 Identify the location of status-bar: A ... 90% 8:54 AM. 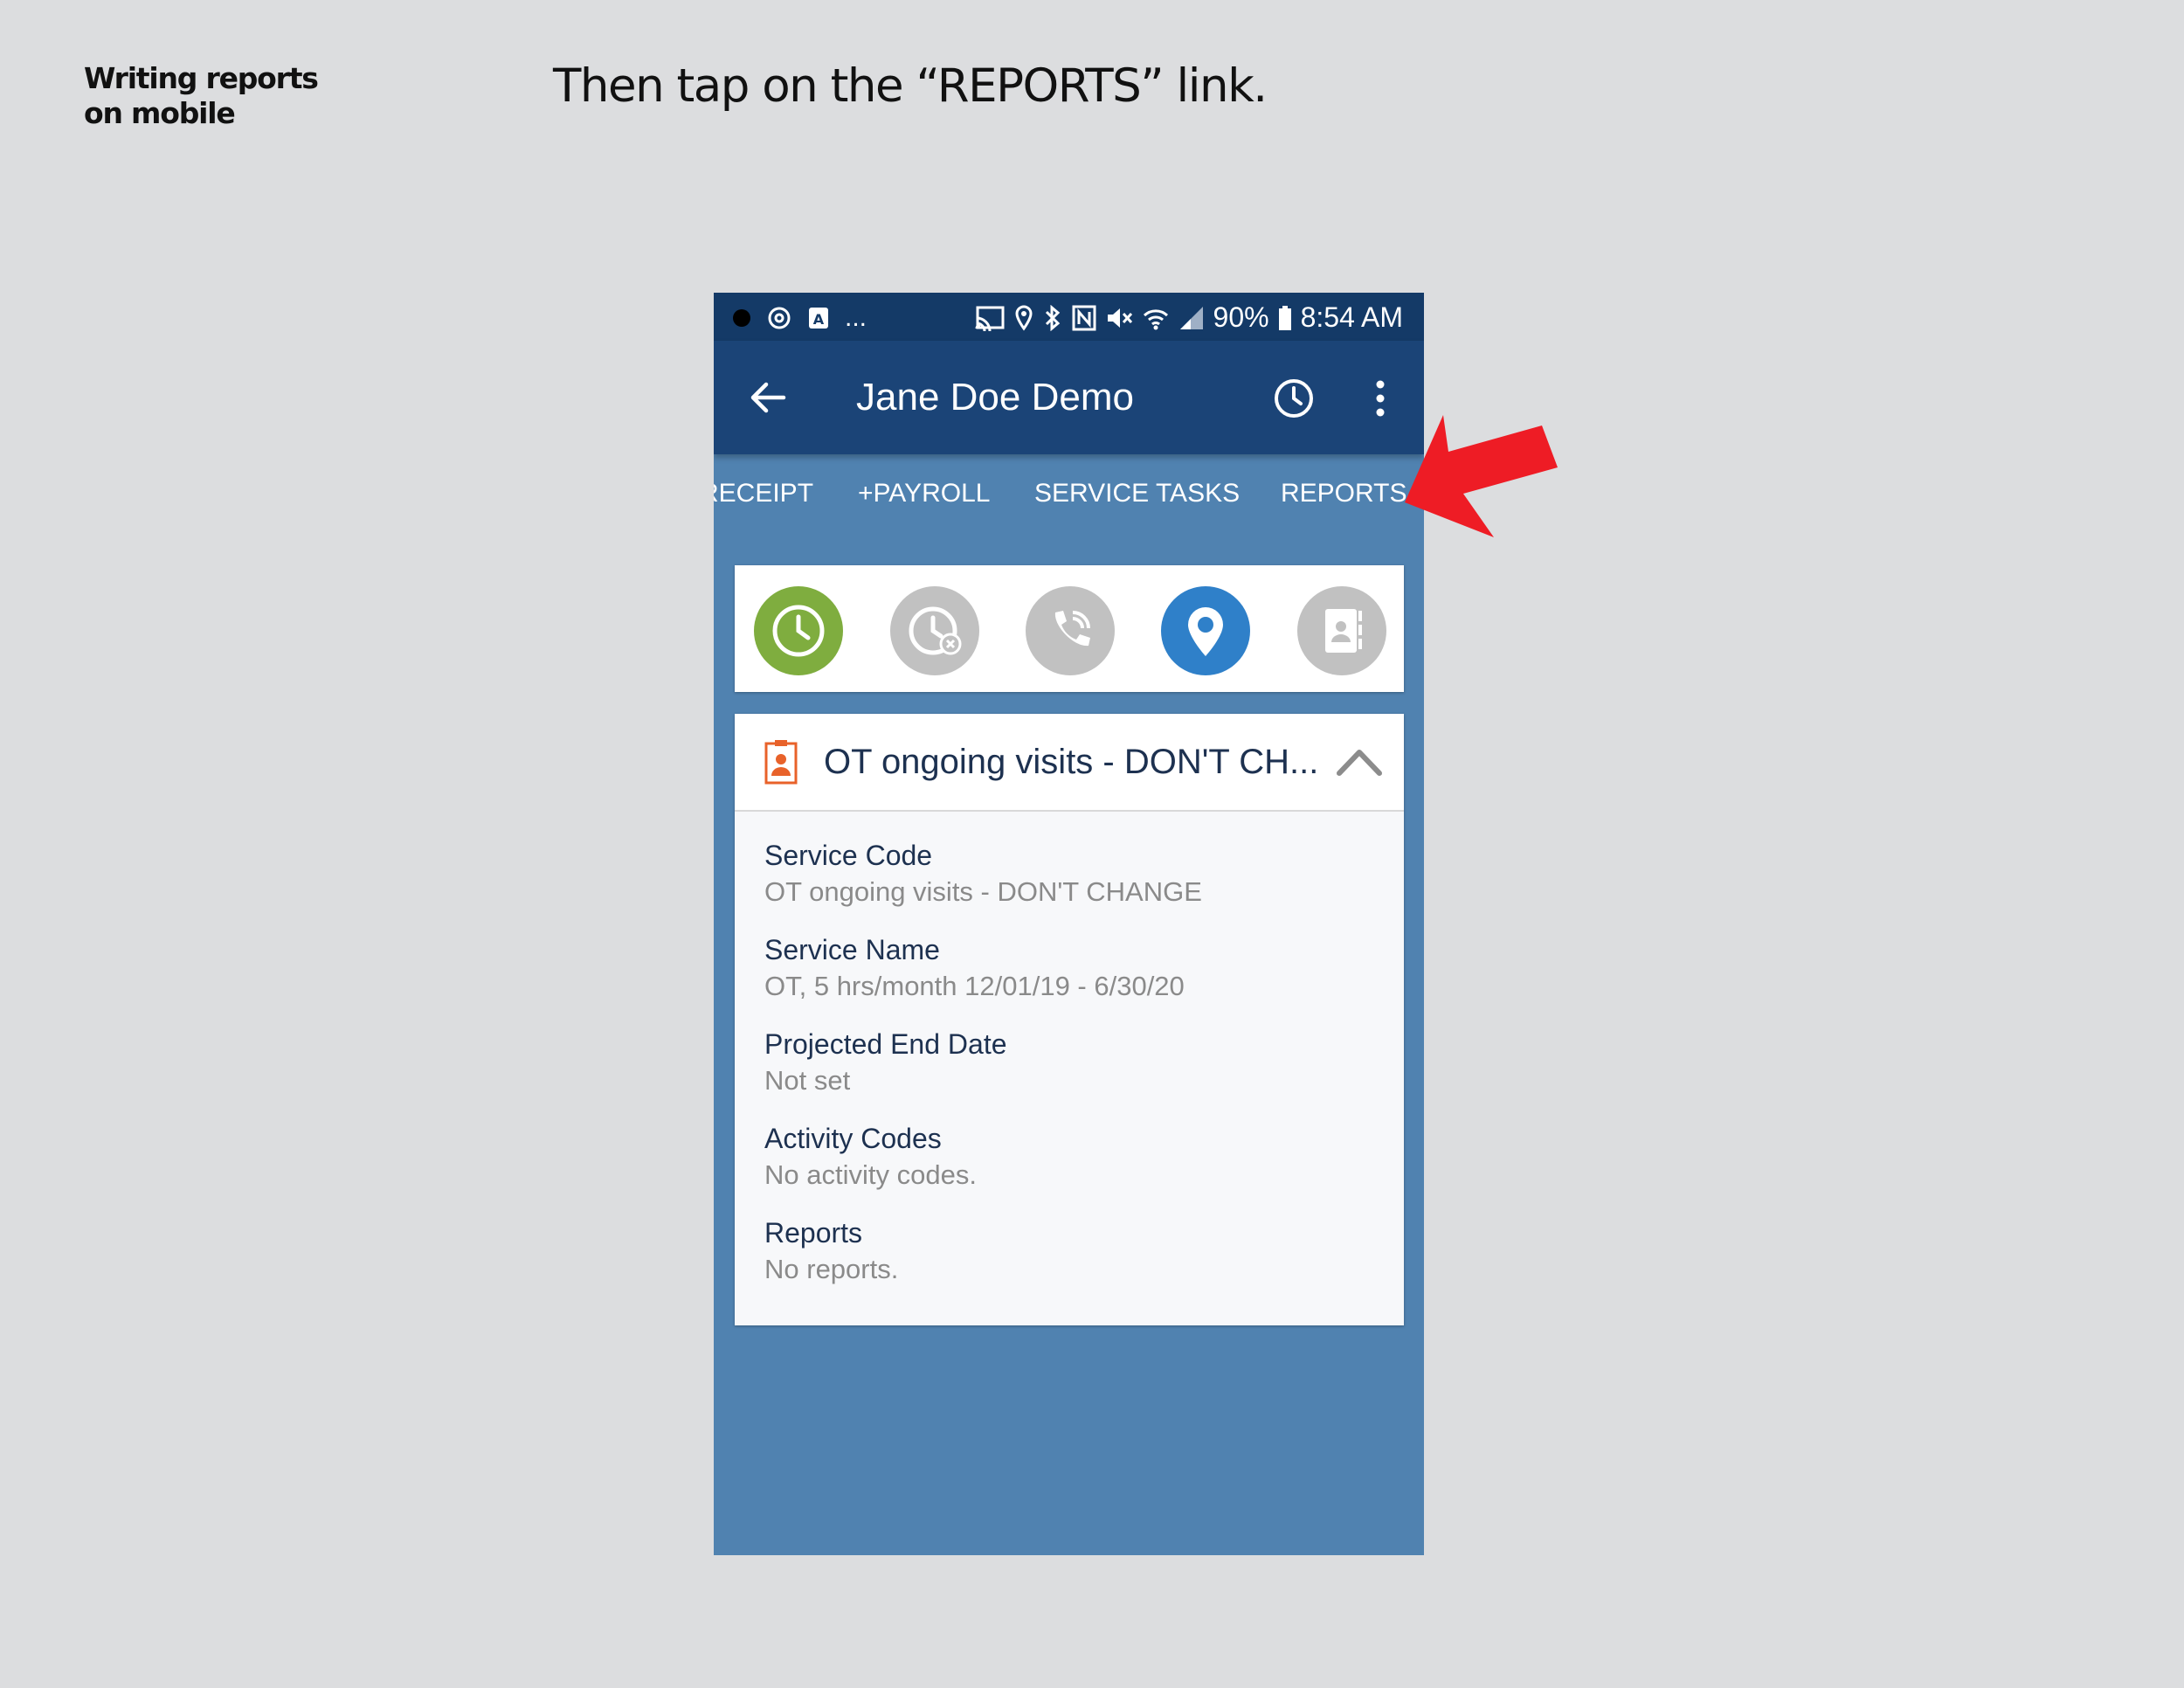
(1069, 317).